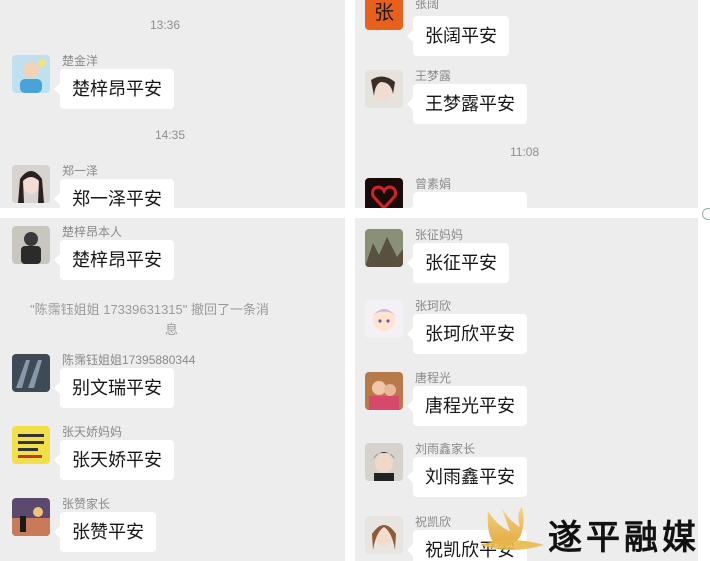  I want to click on avatar: 张, so click(384, 15).